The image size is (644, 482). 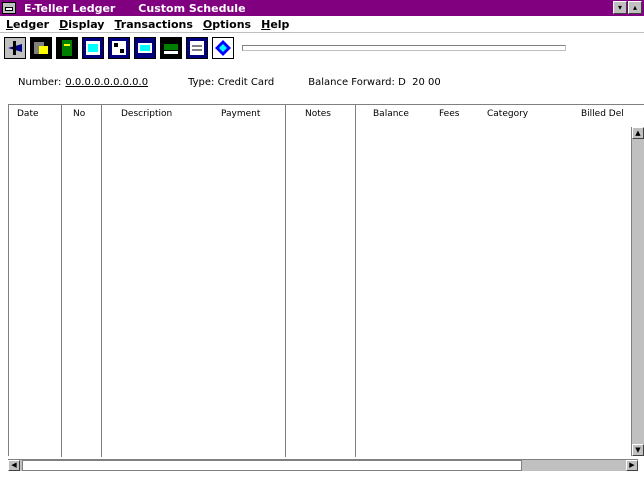 I want to click on col-header-fees: Fees, so click(x=449, y=114).